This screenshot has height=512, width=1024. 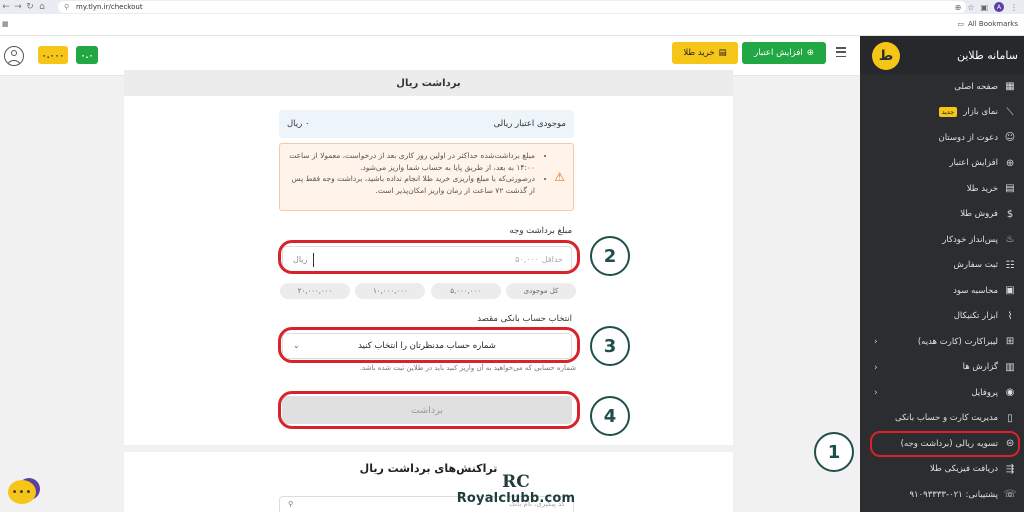 I want to click on increase-credit-button: افزایش اعتبار ⊕, so click(x=784, y=53).